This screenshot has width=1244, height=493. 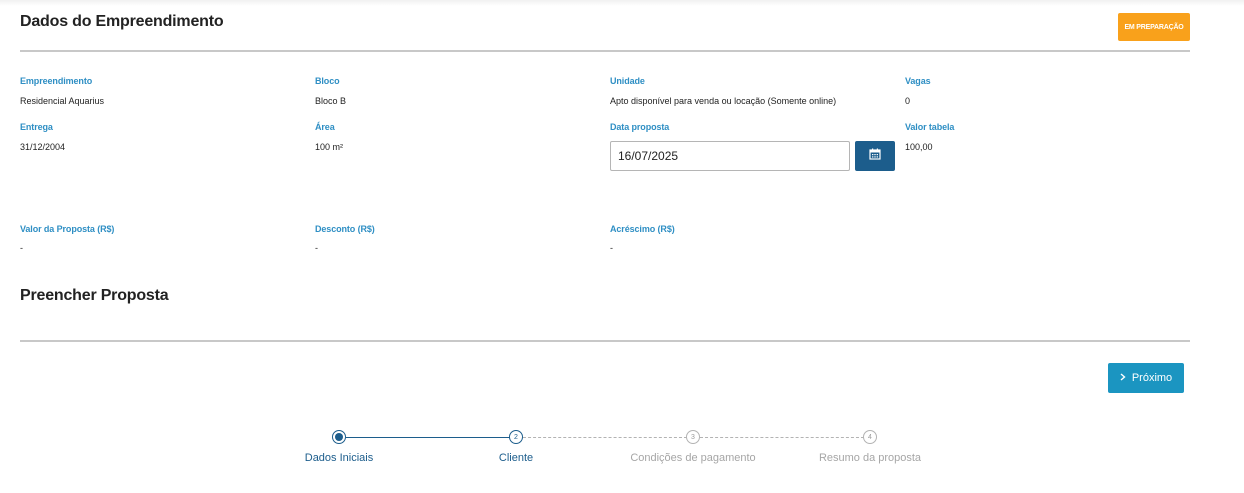 I want to click on empreendimento-label: Empreendimento, so click(x=56, y=81).